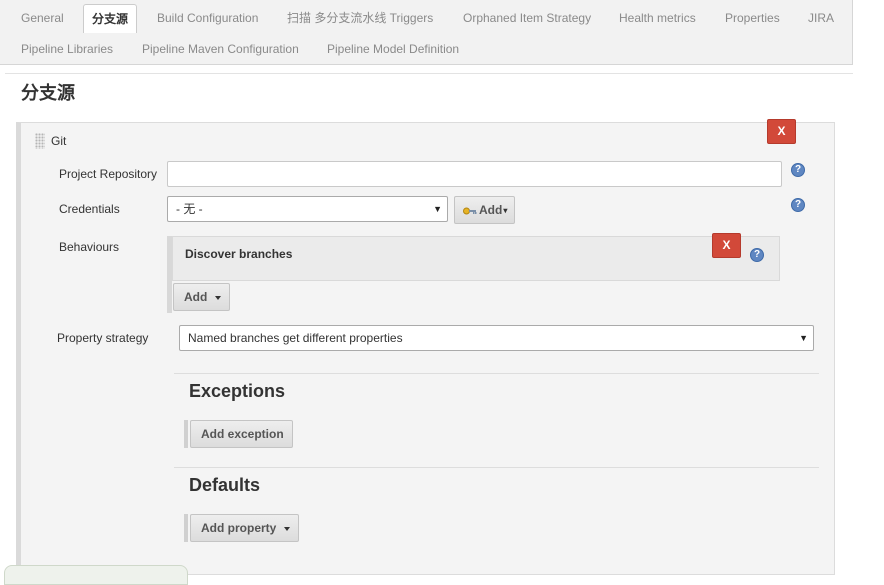  Describe the element at coordinates (781, 131) in the screenshot. I see `delete-source-button: X` at that location.